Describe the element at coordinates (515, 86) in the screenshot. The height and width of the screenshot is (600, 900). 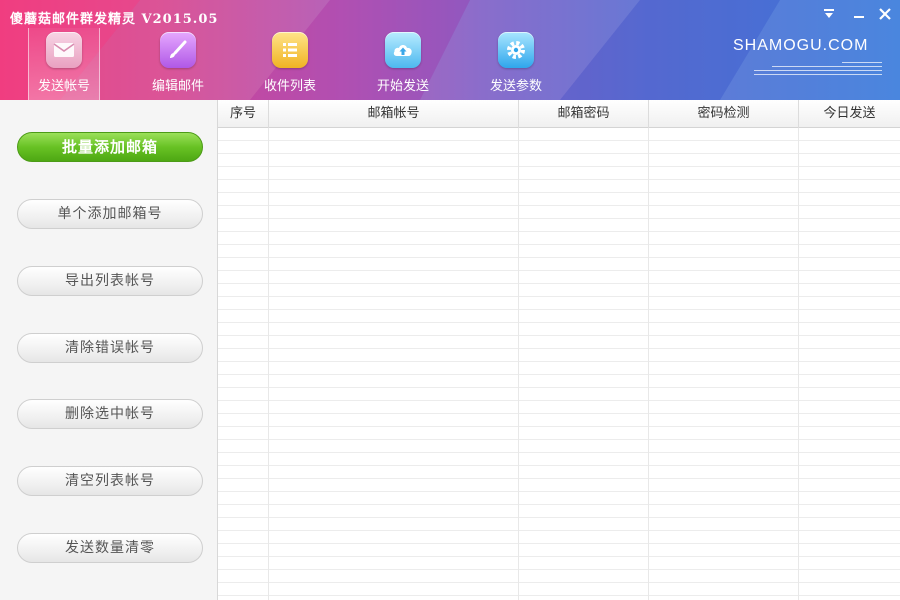
I see `tab-label: 发送参数` at that location.